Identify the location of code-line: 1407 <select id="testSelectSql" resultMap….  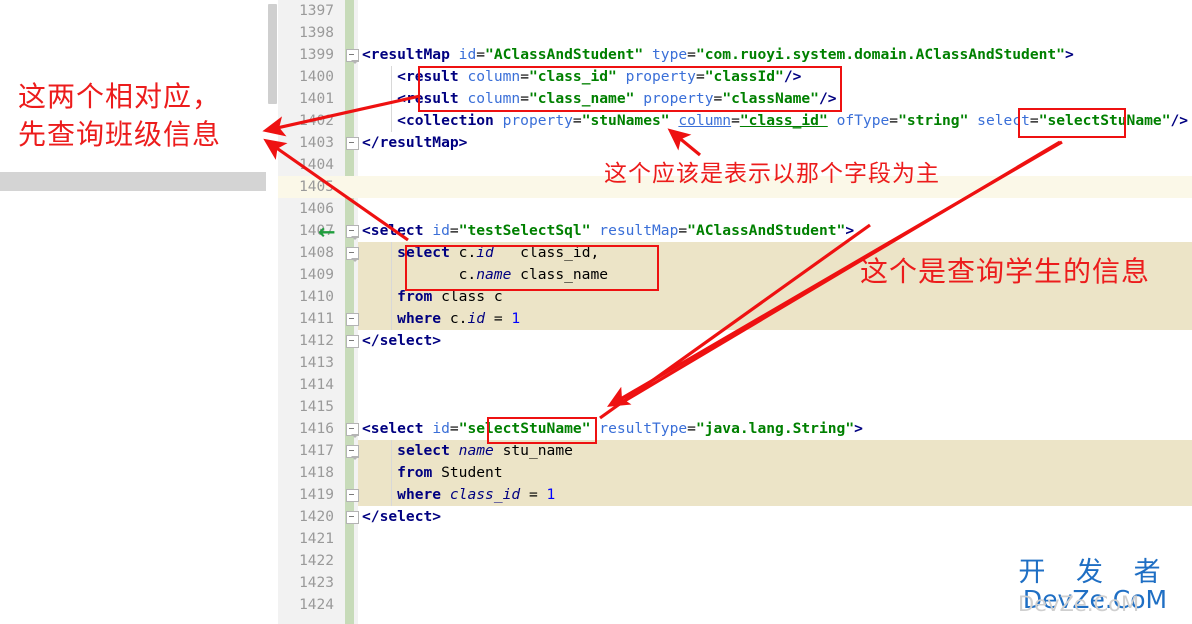
(735, 231).